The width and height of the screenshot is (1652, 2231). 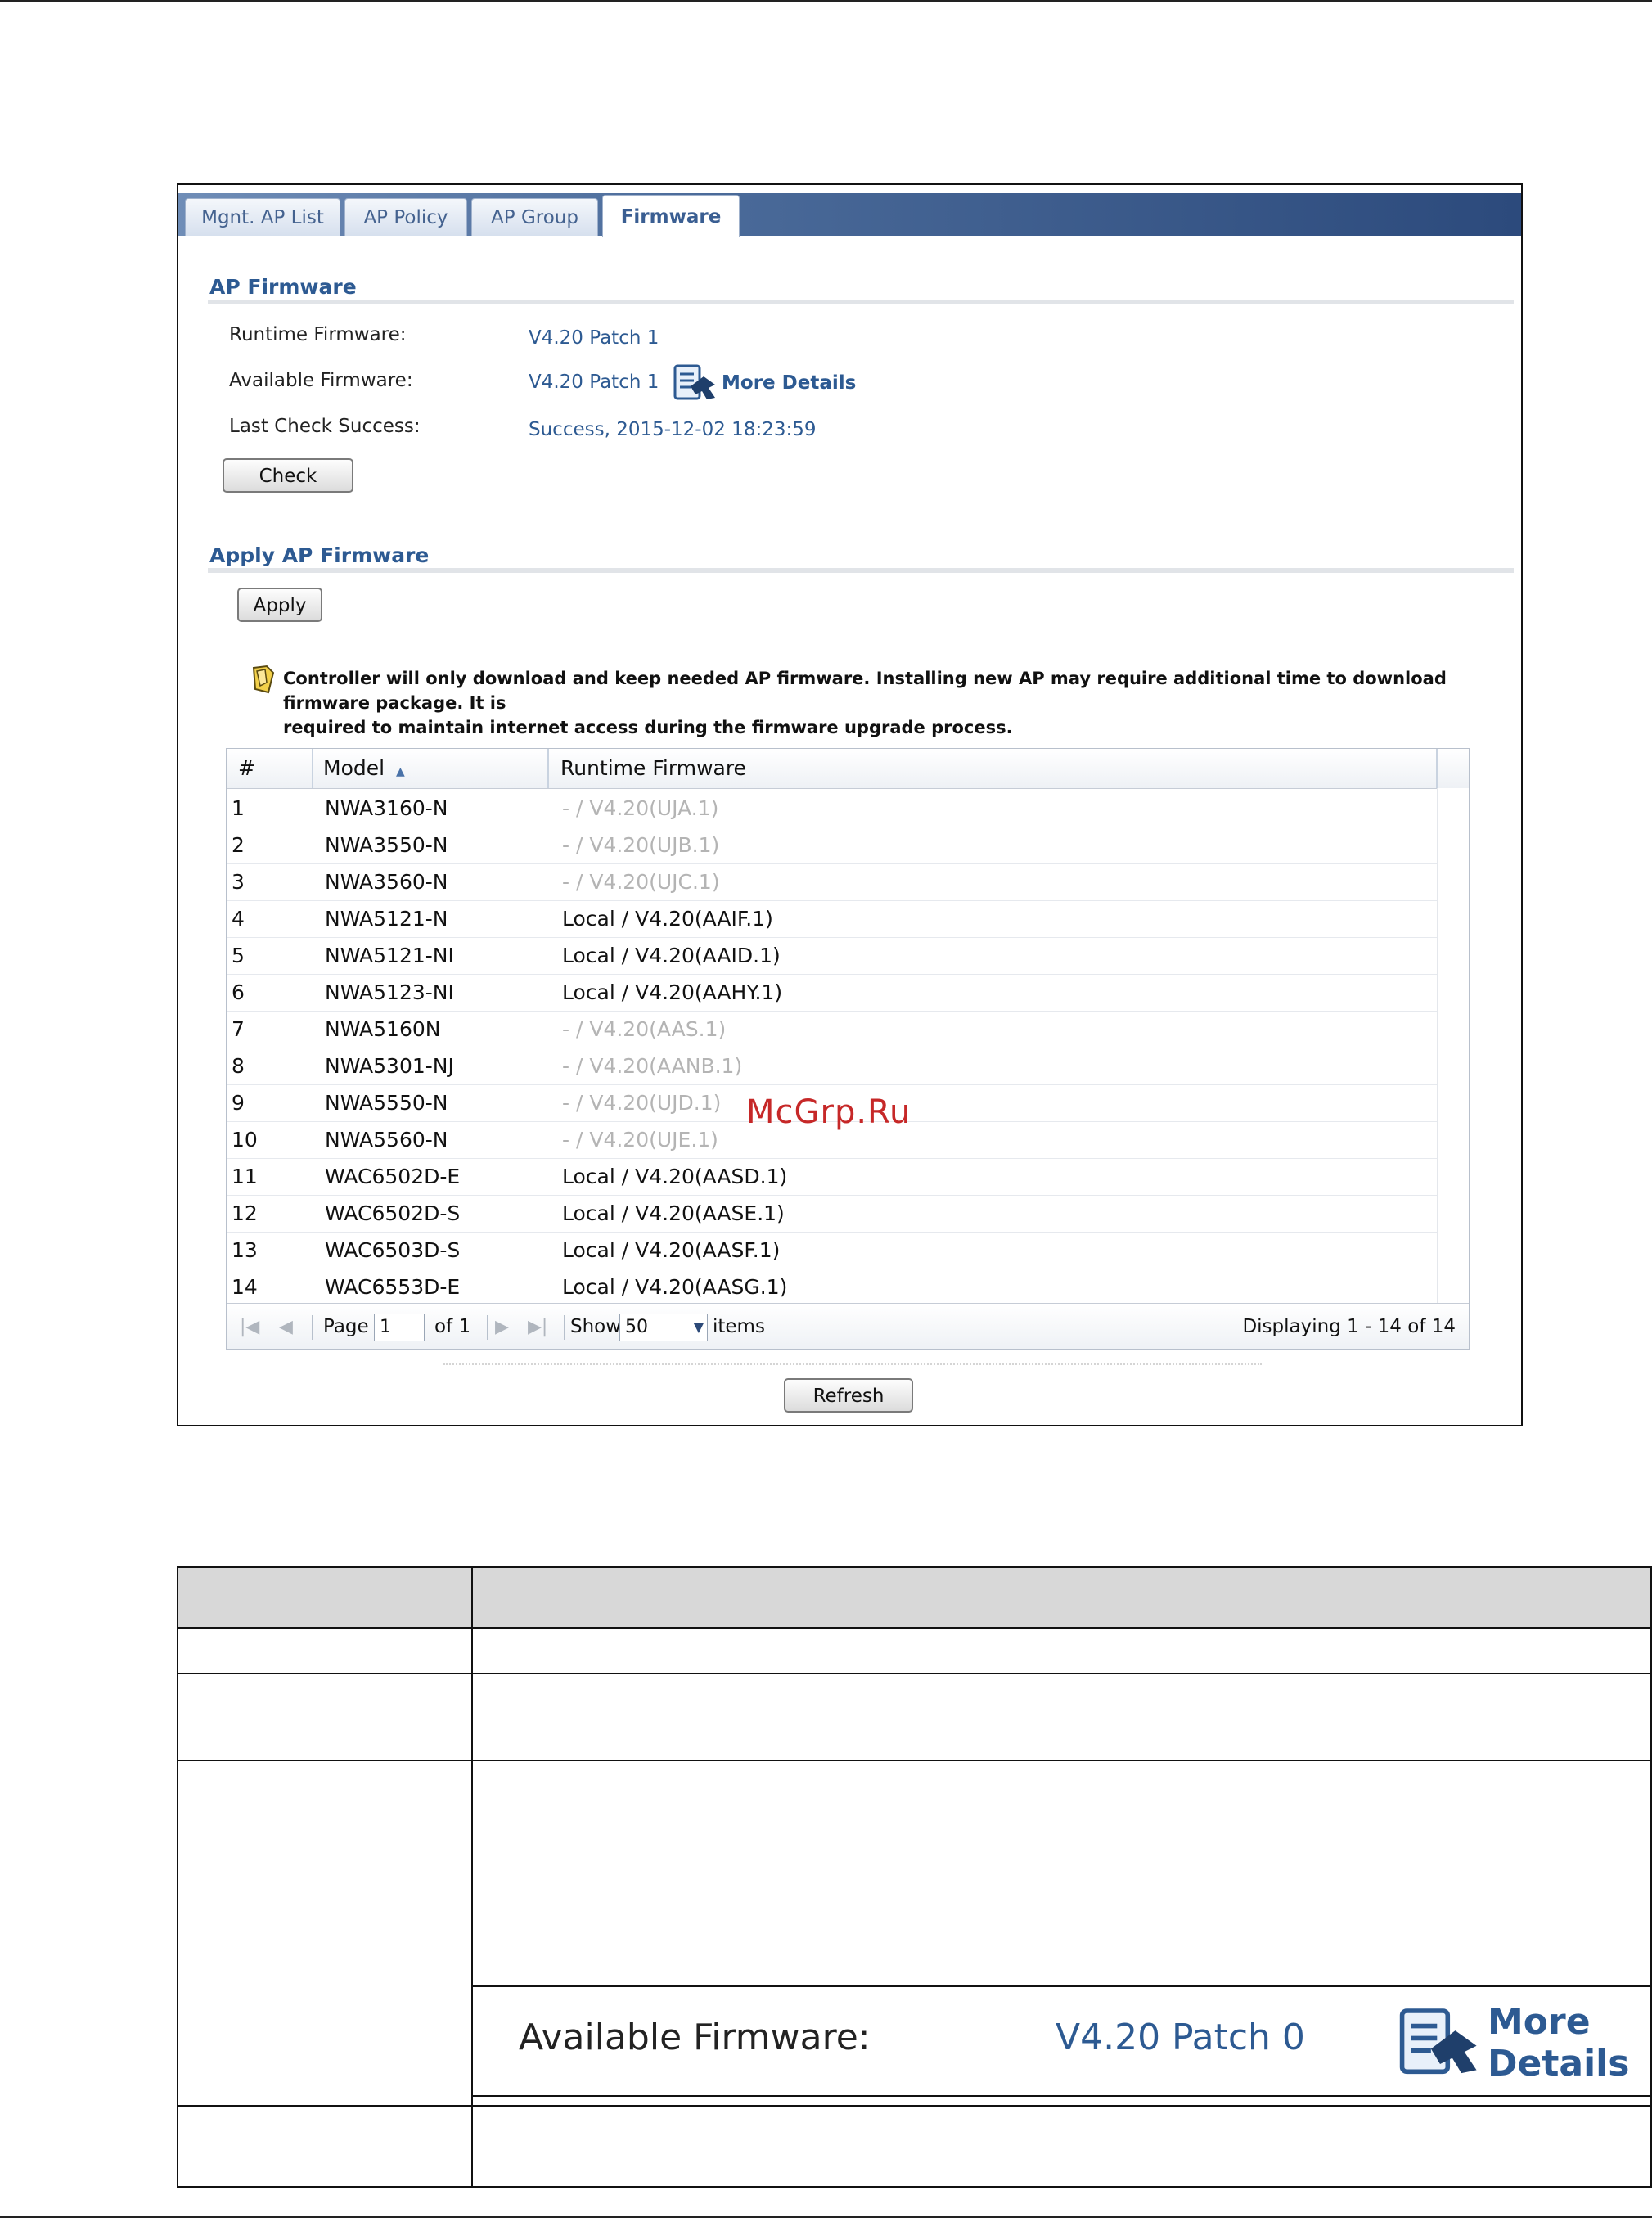 What do you see at coordinates (245, 1140) in the screenshot?
I see `row-number: 10` at bounding box center [245, 1140].